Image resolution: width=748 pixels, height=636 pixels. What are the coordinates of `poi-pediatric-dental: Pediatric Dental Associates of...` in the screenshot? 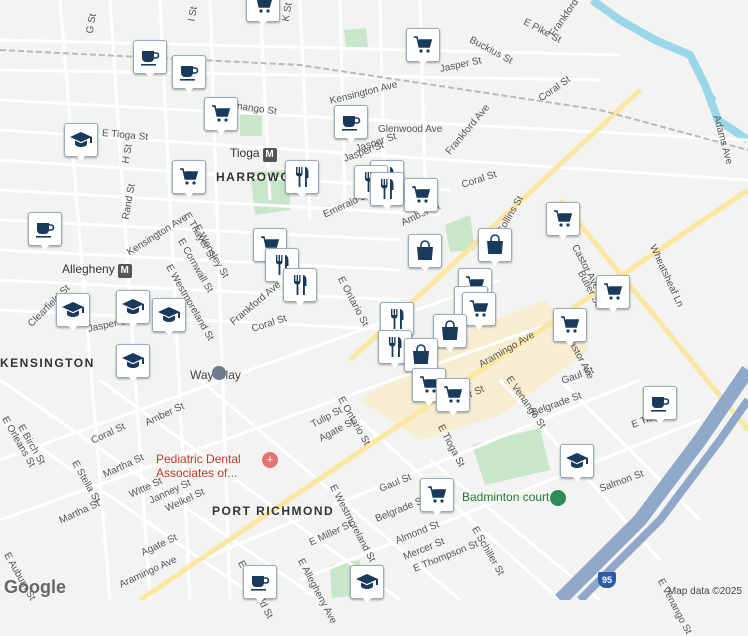 It's located at (215, 466).